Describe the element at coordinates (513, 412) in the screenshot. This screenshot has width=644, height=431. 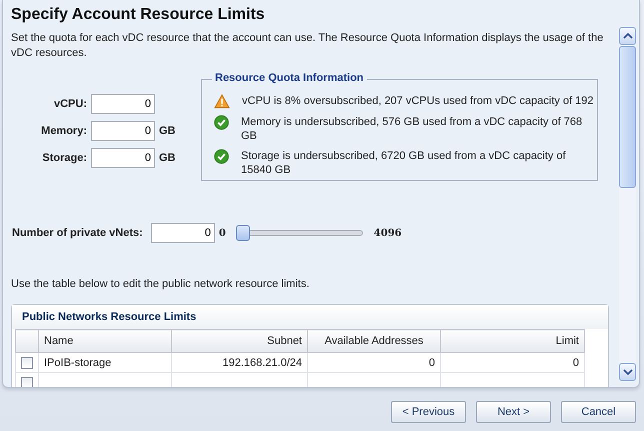
I see `wizard-button: Next >` at that location.